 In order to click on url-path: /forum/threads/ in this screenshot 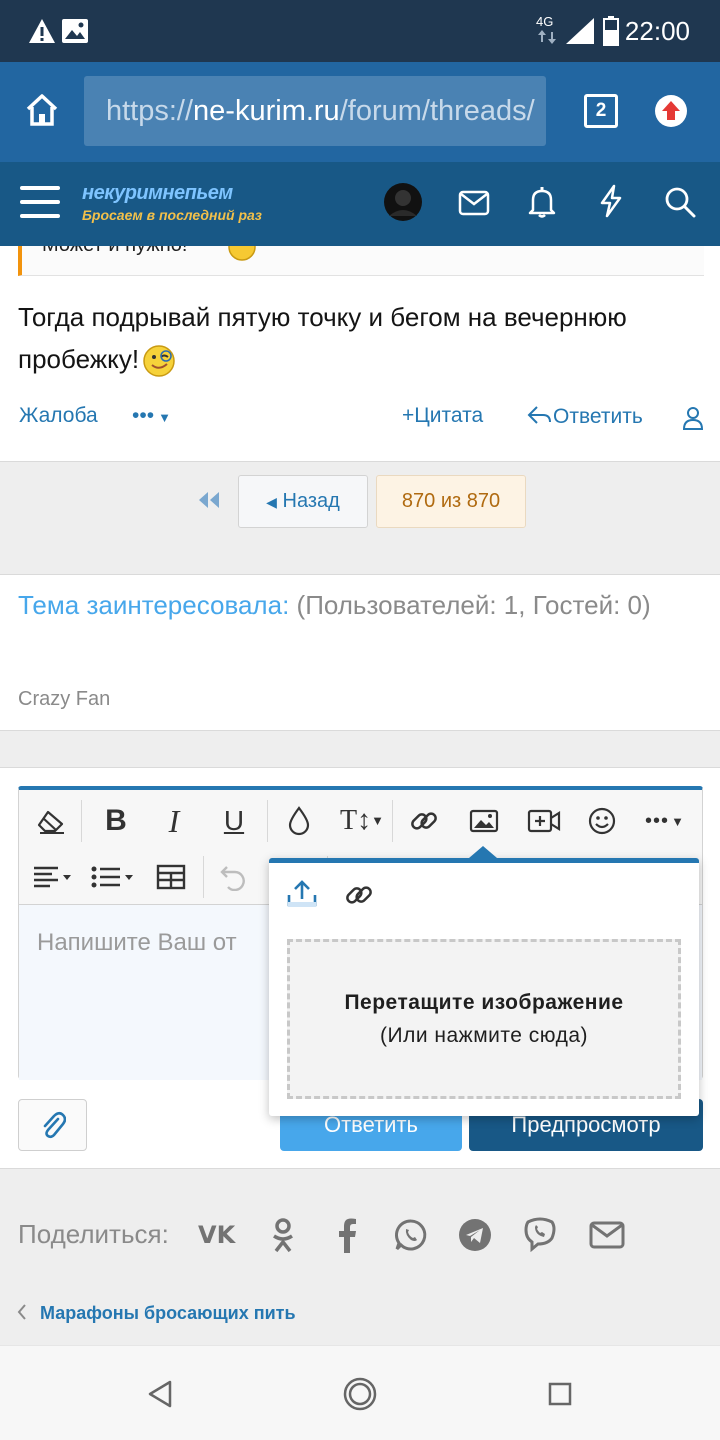, I will do `click(437, 111)`.